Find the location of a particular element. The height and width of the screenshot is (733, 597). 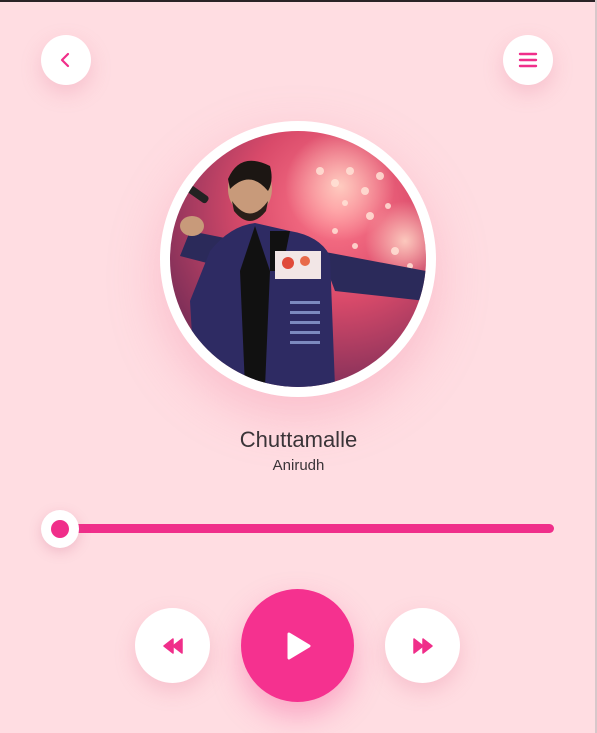

artist-name: Anirudh is located at coordinates (298, 465).